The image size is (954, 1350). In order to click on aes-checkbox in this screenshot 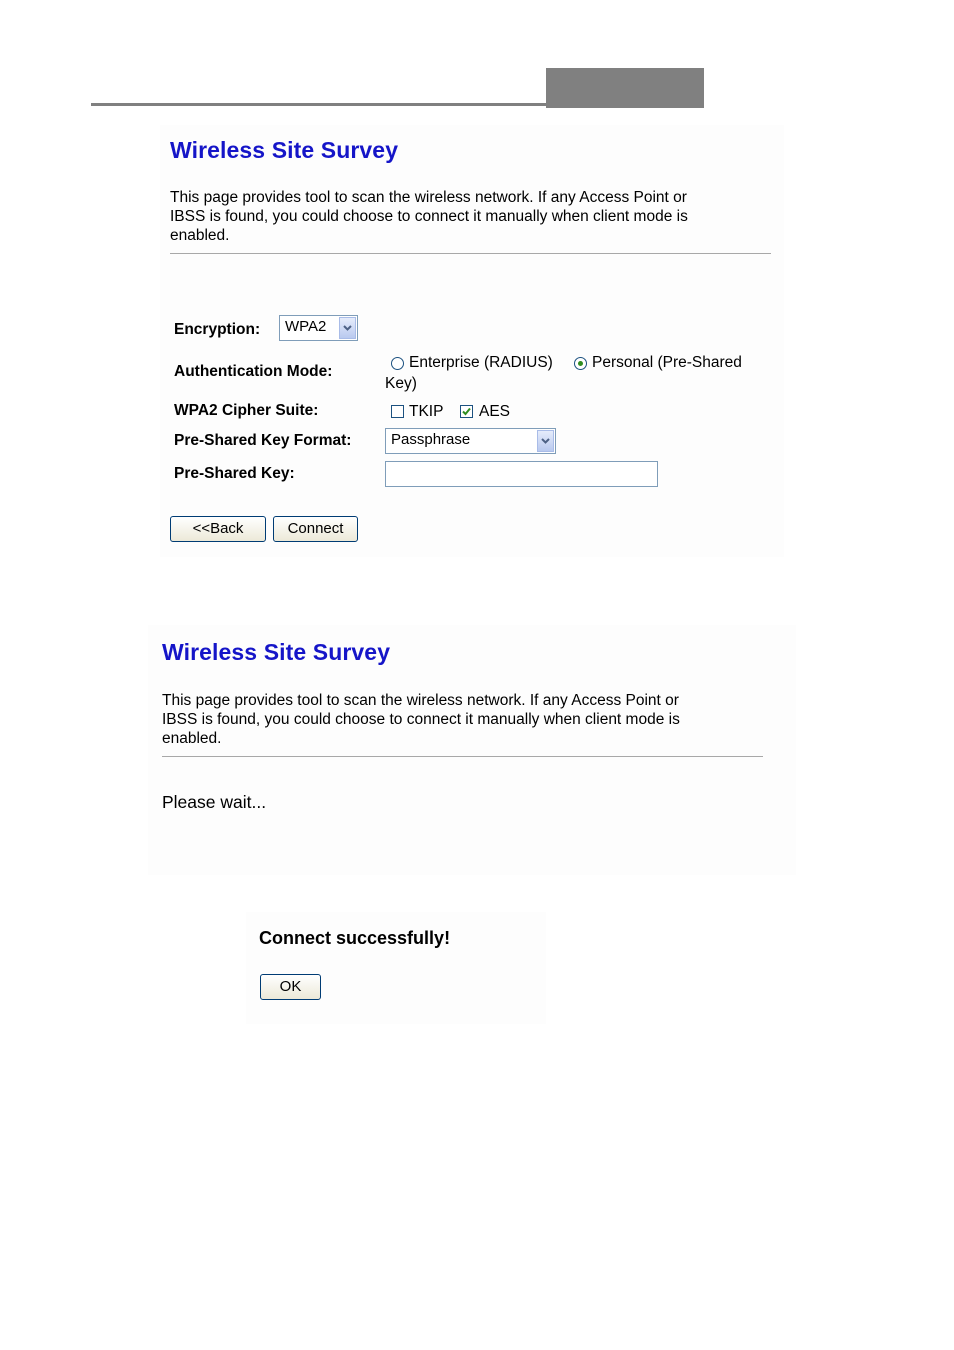, I will do `click(466, 411)`.